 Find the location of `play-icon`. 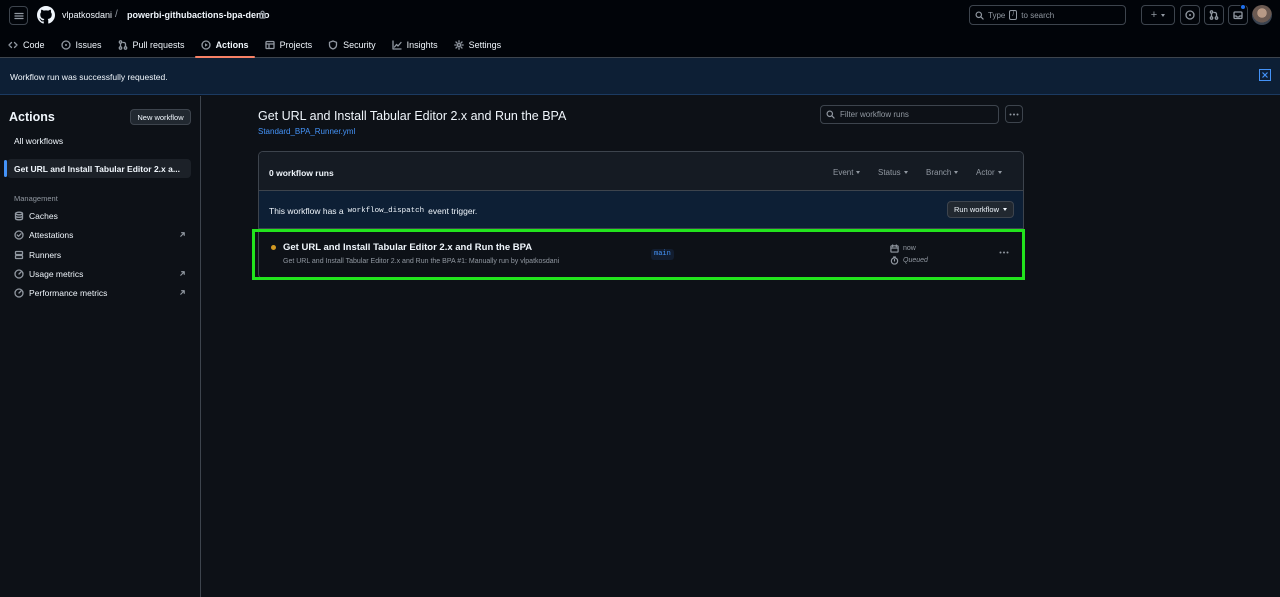

play-icon is located at coordinates (205, 45).